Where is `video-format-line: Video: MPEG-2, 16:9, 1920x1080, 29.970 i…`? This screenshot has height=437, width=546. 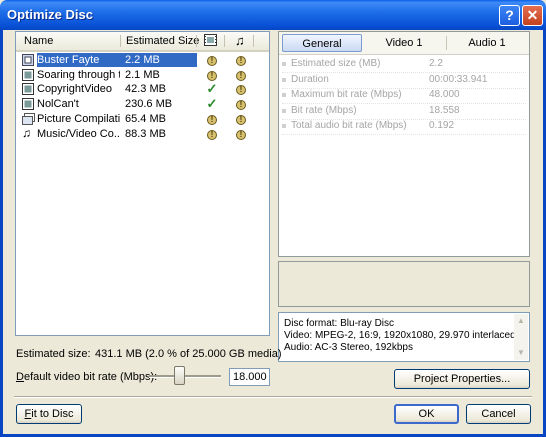
video-format-line: Video: MPEG-2, 16:9, 1920x1080, 29.970 i… is located at coordinates (400, 335).